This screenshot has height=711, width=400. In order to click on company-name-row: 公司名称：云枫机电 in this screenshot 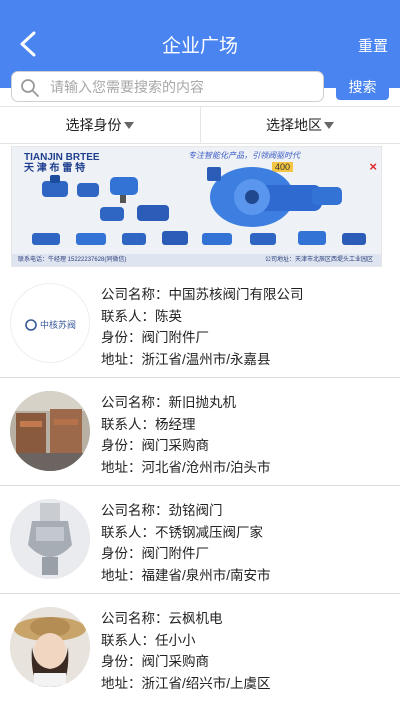, I will do `click(186, 619)`.